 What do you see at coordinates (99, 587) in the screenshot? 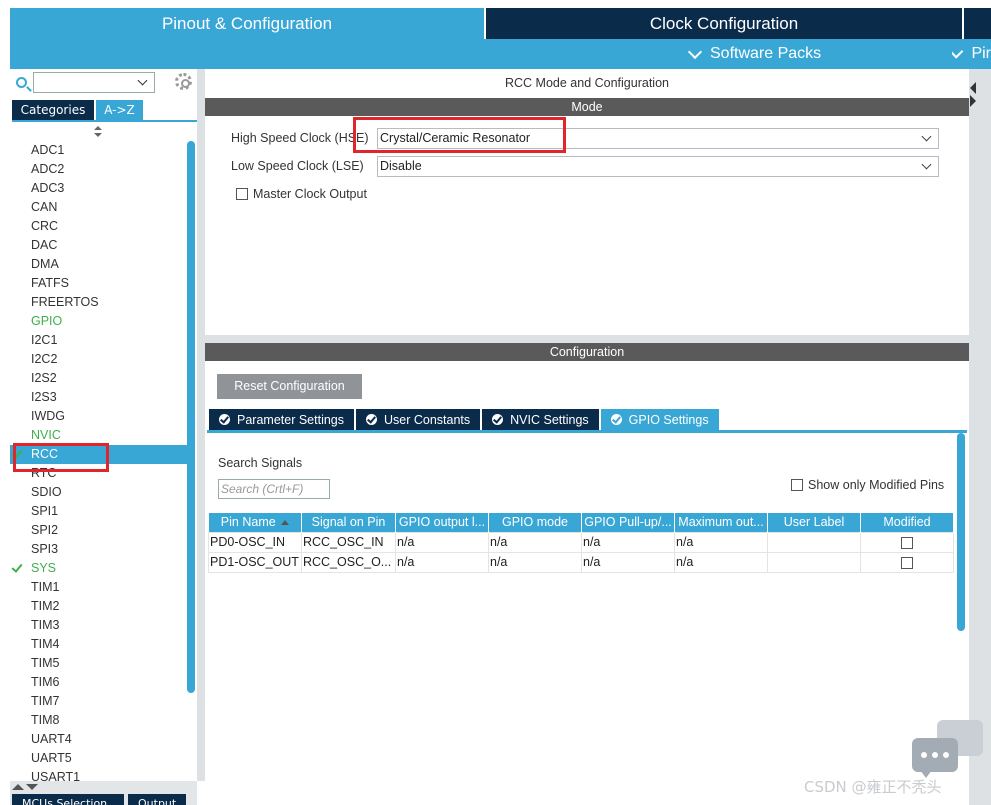
I see `peripheral-item-tim1: TIM1` at bounding box center [99, 587].